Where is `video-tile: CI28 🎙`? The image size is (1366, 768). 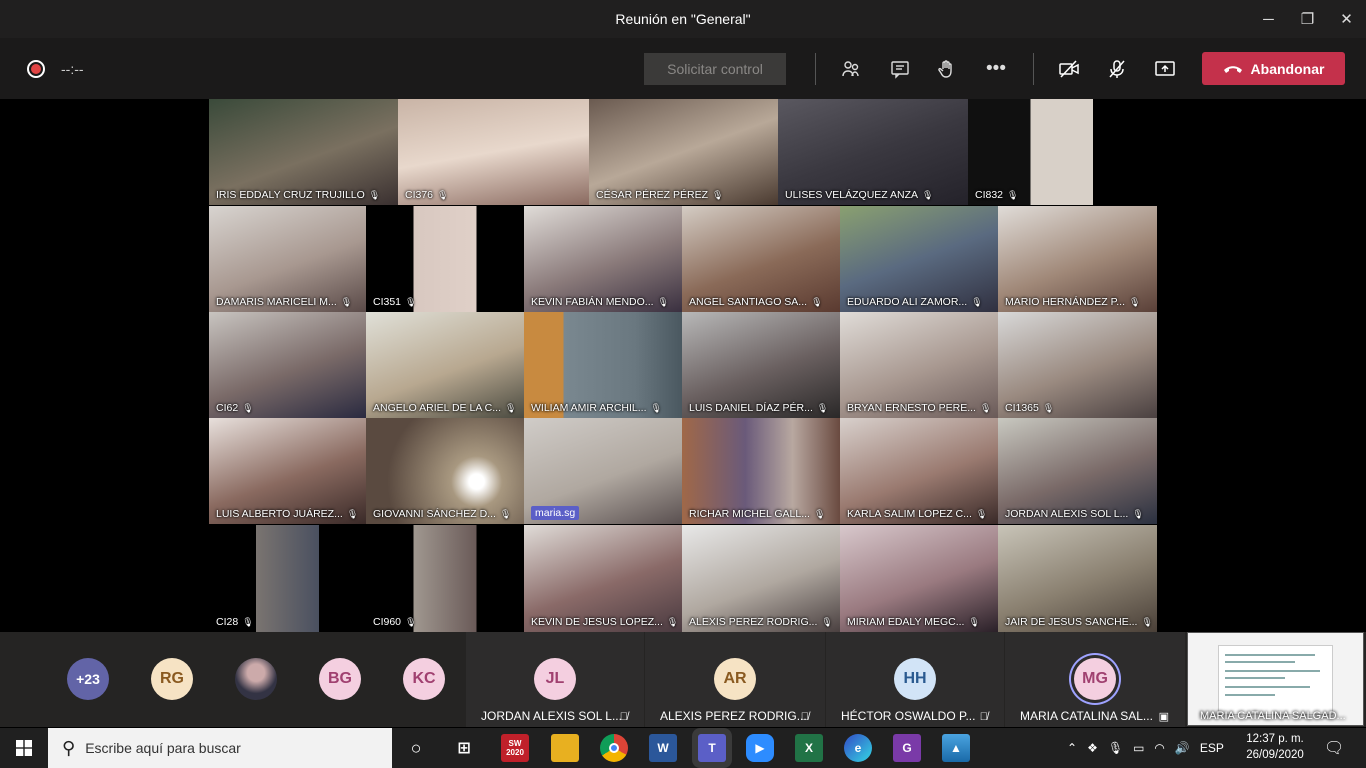
video-tile: CI28 🎙 is located at coordinates (287, 578).